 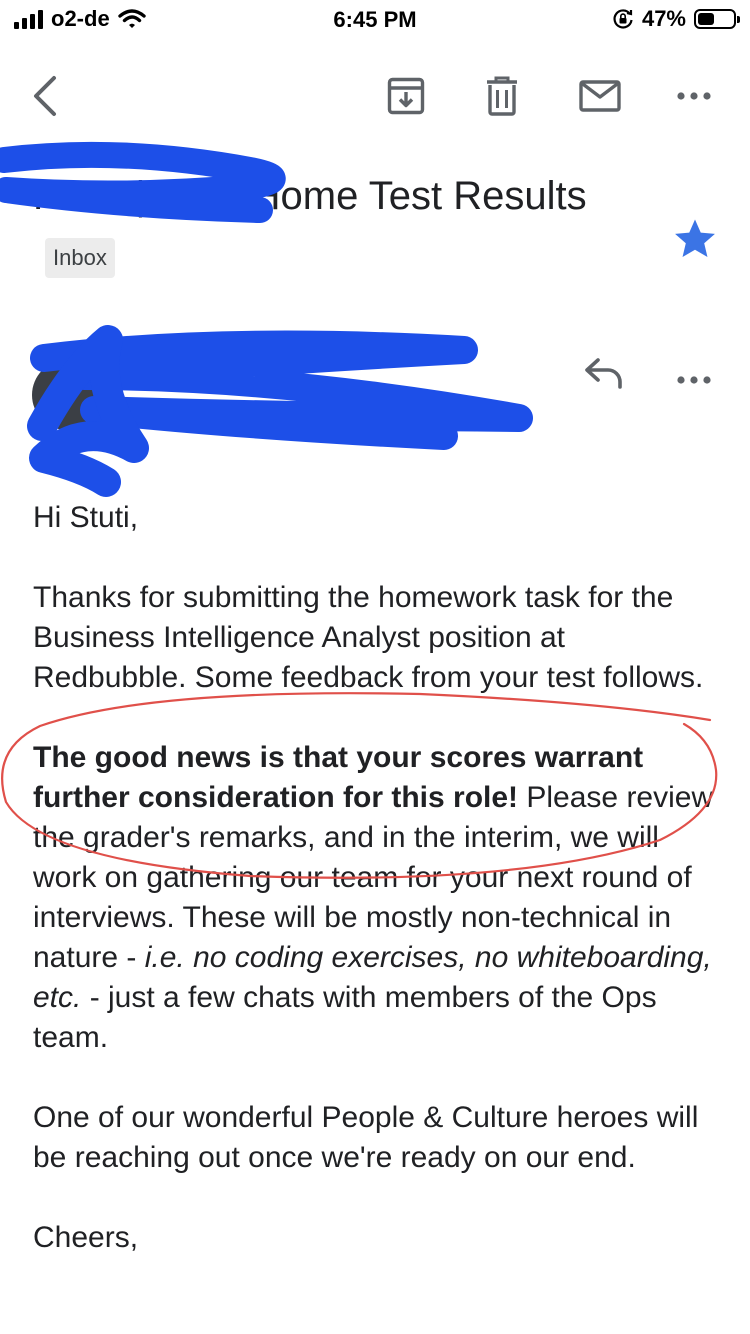 What do you see at coordinates (310, 196) in the screenshot?
I see `subject-text: Re… | Take Home Test Results` at bounding box center [310, 196].